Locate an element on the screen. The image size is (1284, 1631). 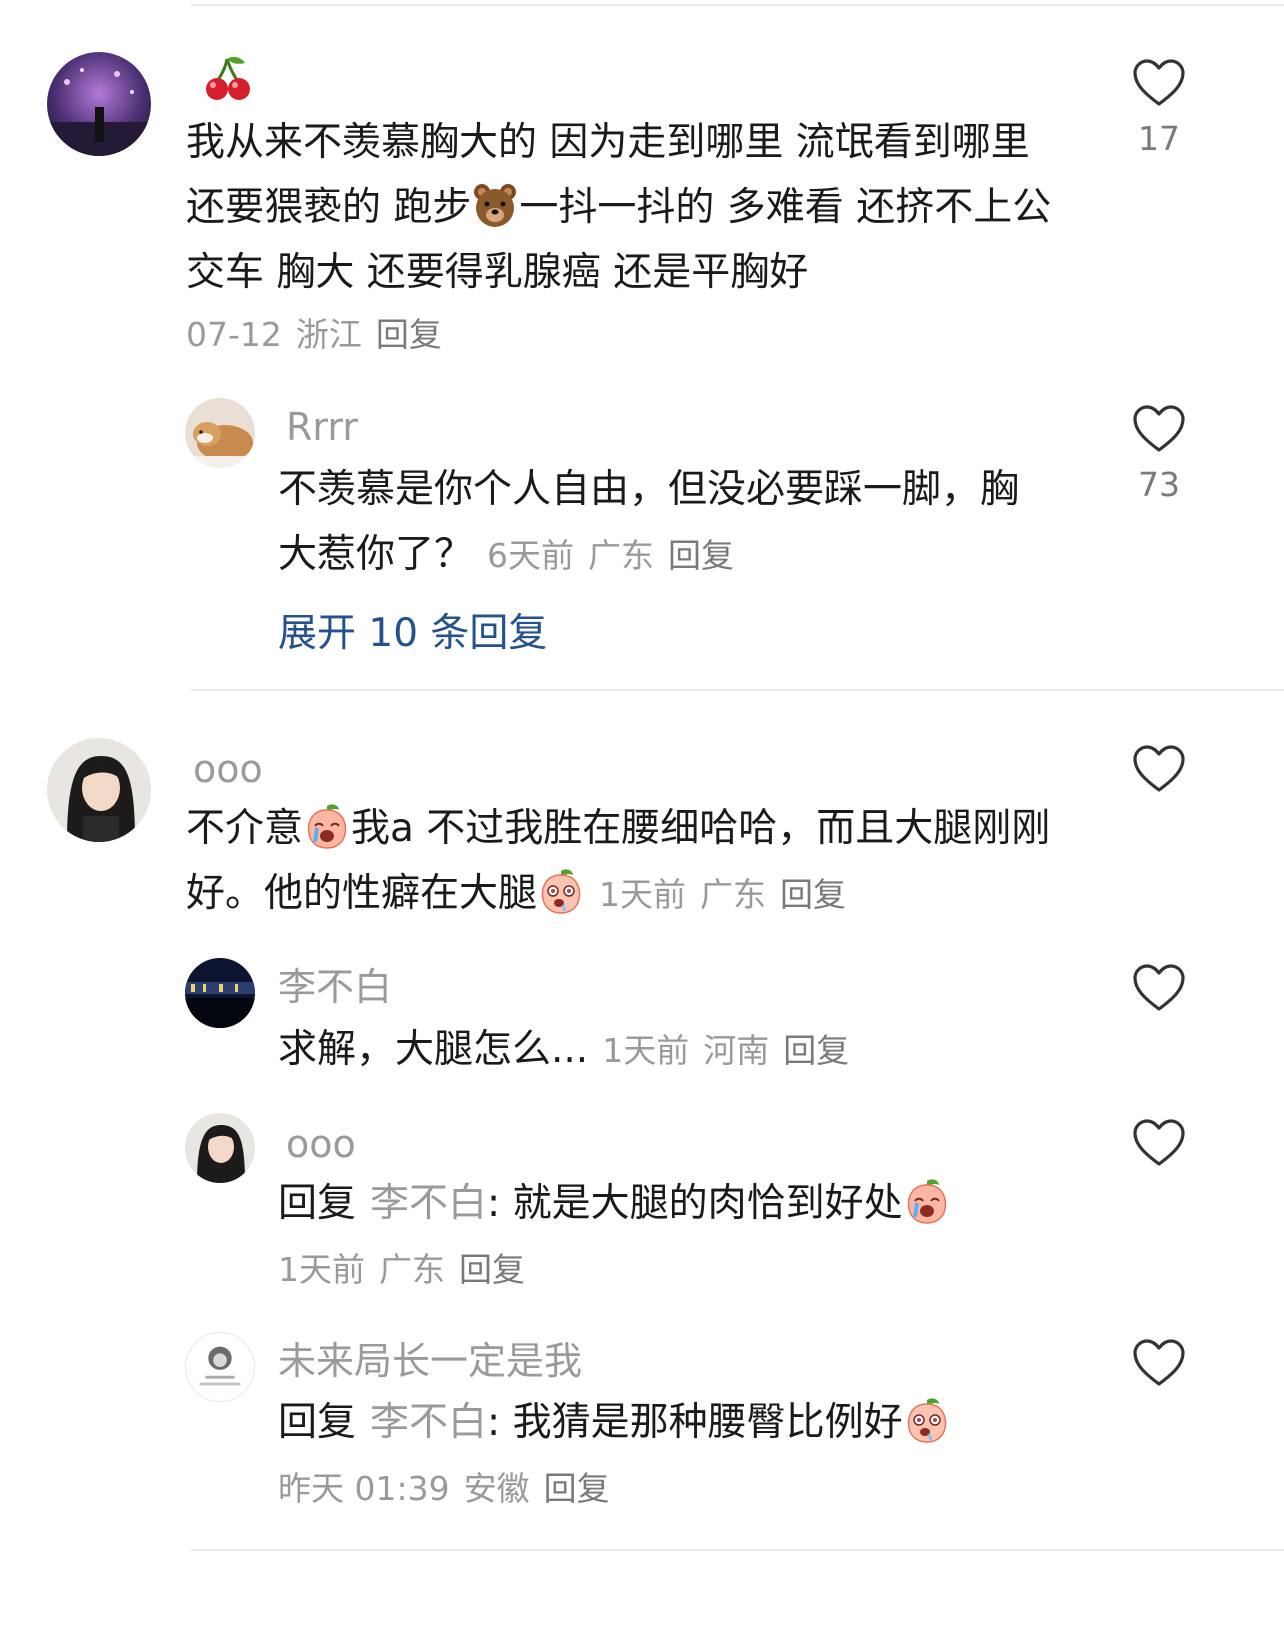
comment-text-line: 交车 胸大 还要得乳腺癌 还是平胸好 is located at coordinates (497, 272).